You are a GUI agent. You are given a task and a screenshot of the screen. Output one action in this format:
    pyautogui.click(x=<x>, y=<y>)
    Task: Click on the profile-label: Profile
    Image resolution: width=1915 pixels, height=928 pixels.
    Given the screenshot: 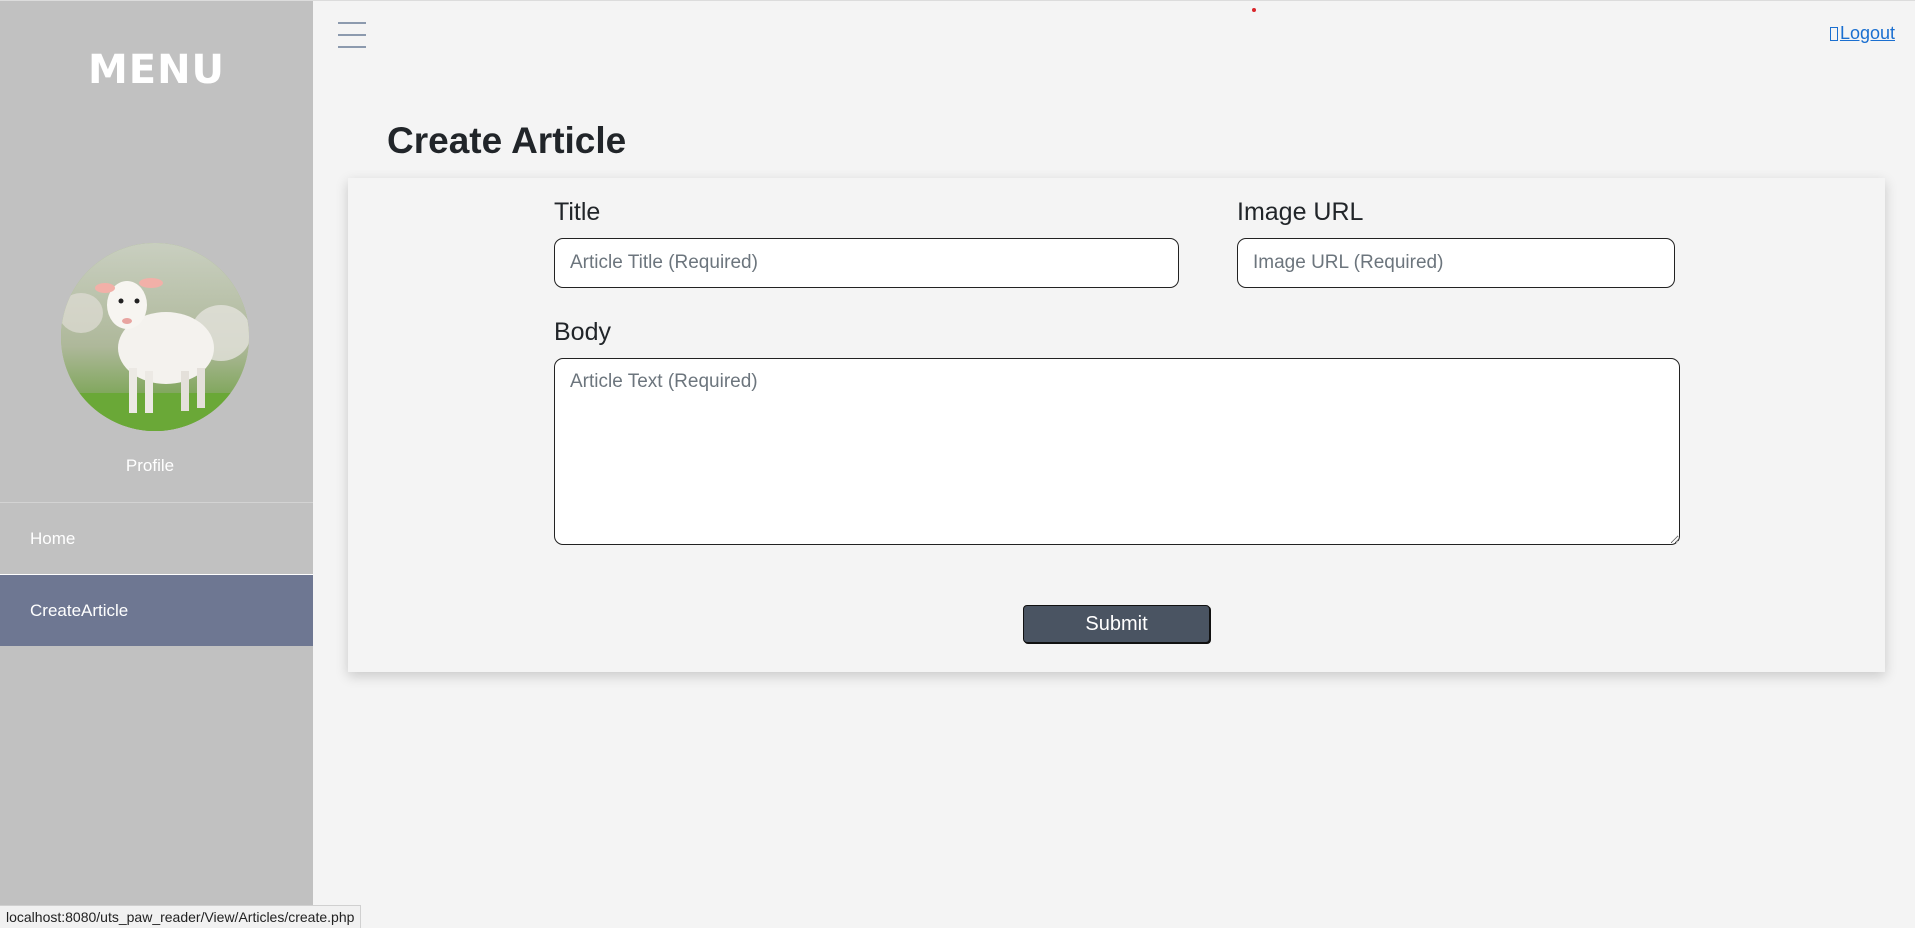 What is the action you would take?
    pyautogui.click(x=150, y=466)
    